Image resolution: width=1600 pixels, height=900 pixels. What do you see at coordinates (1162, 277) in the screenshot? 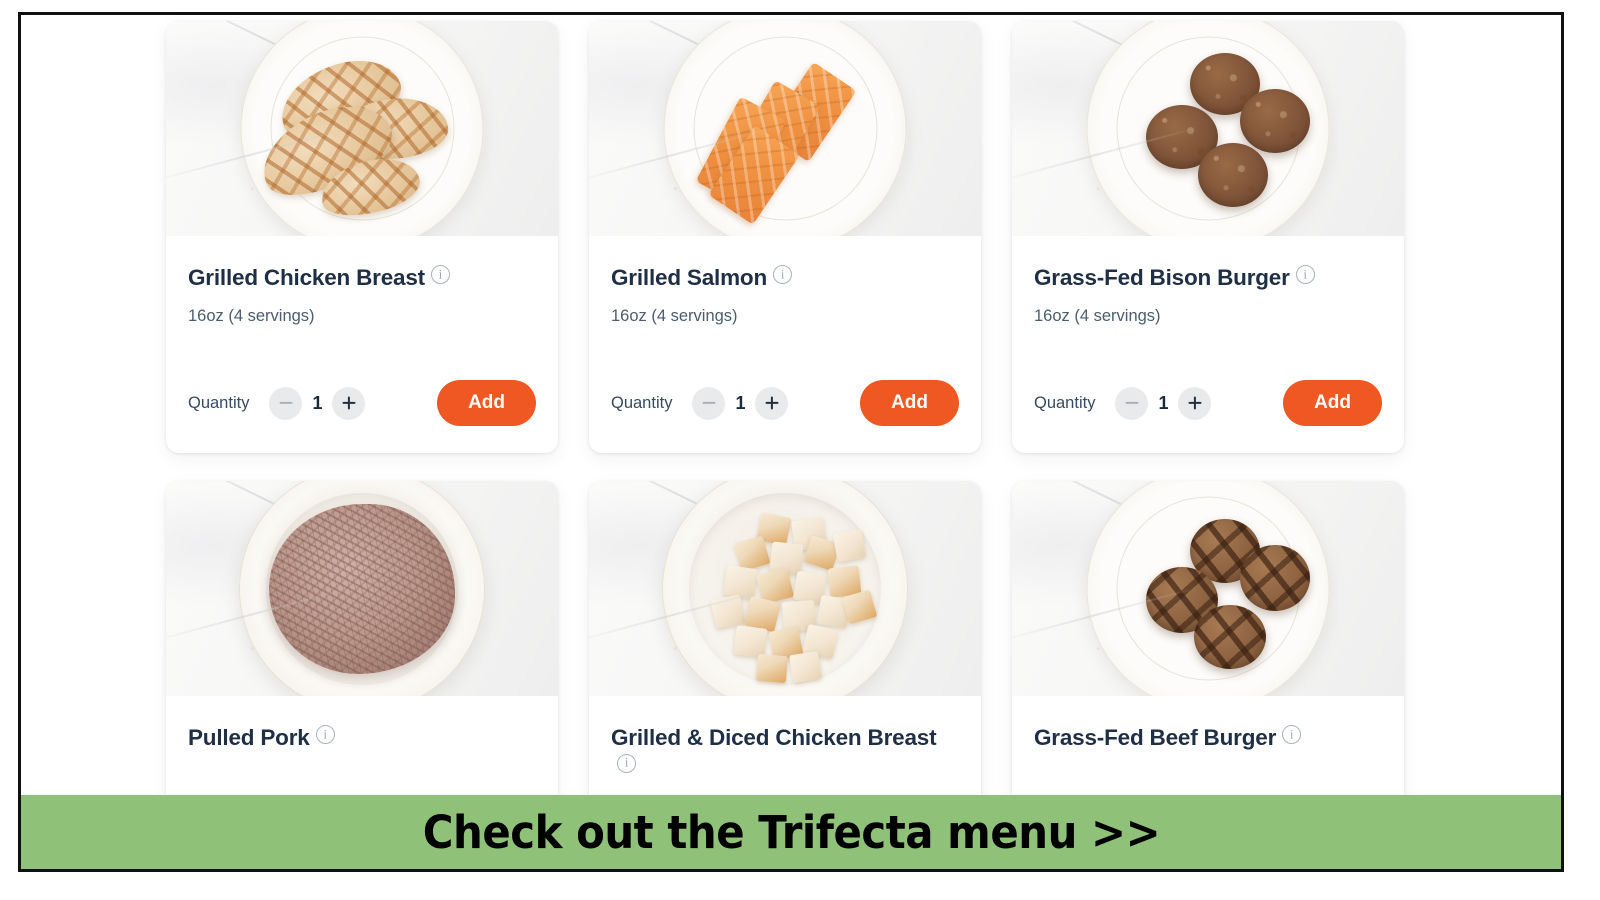
I see `product-title-text: Grass-Fed Bison Burger` at bounding box center [1162, 277].